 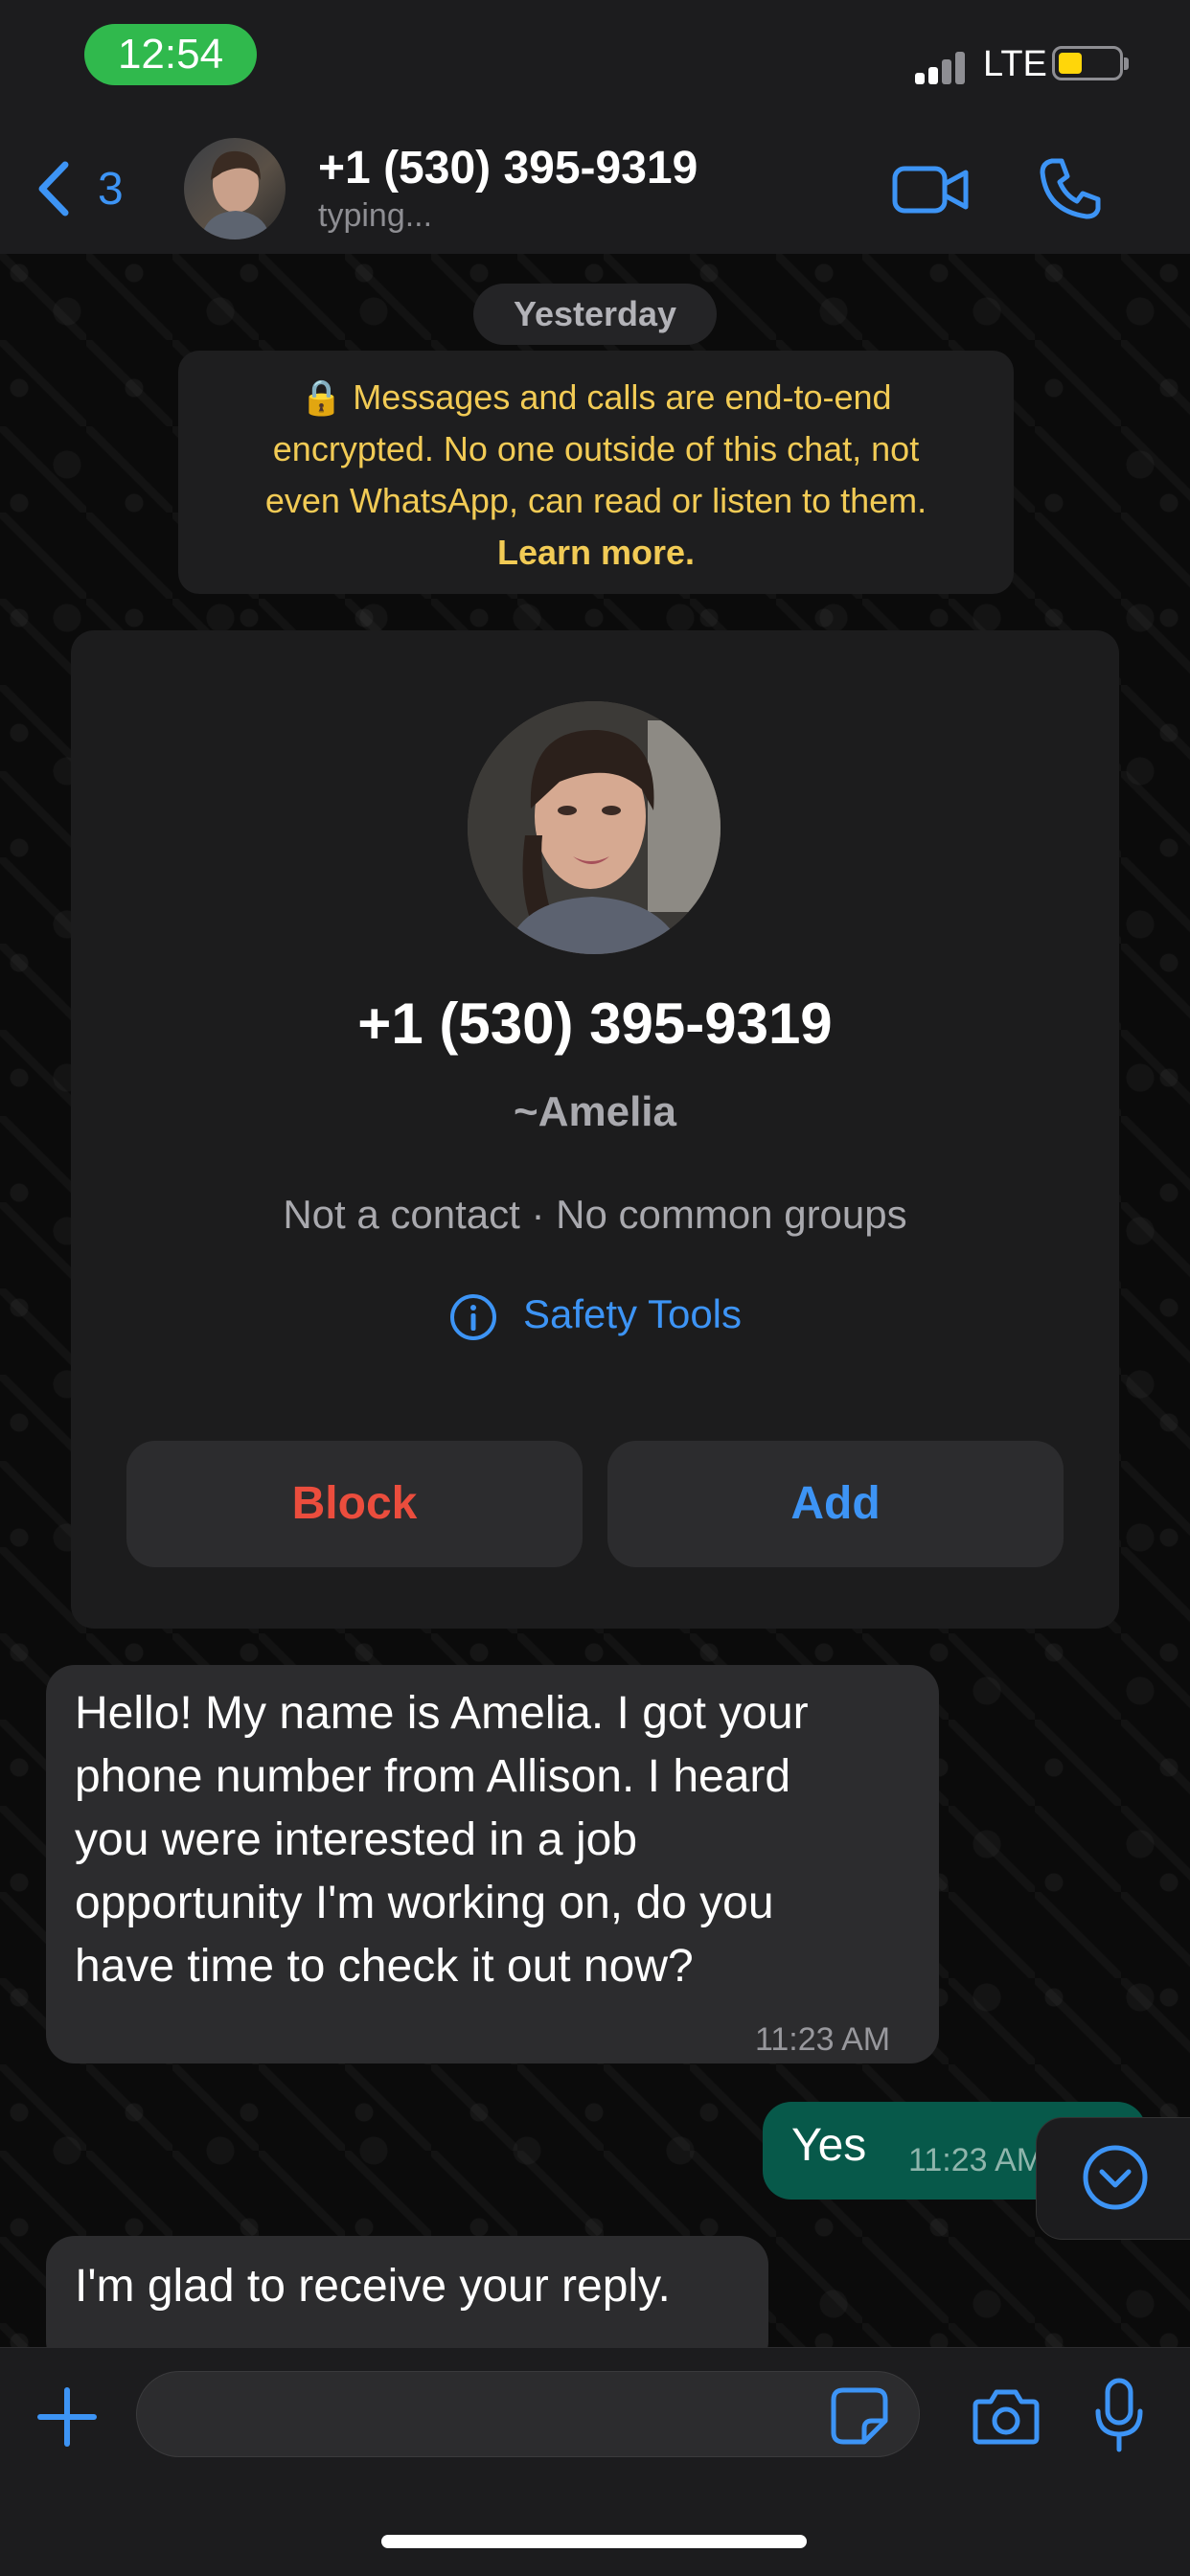 I want to click on status-bar: 12:54 LTE, so click(x=595, y=62).